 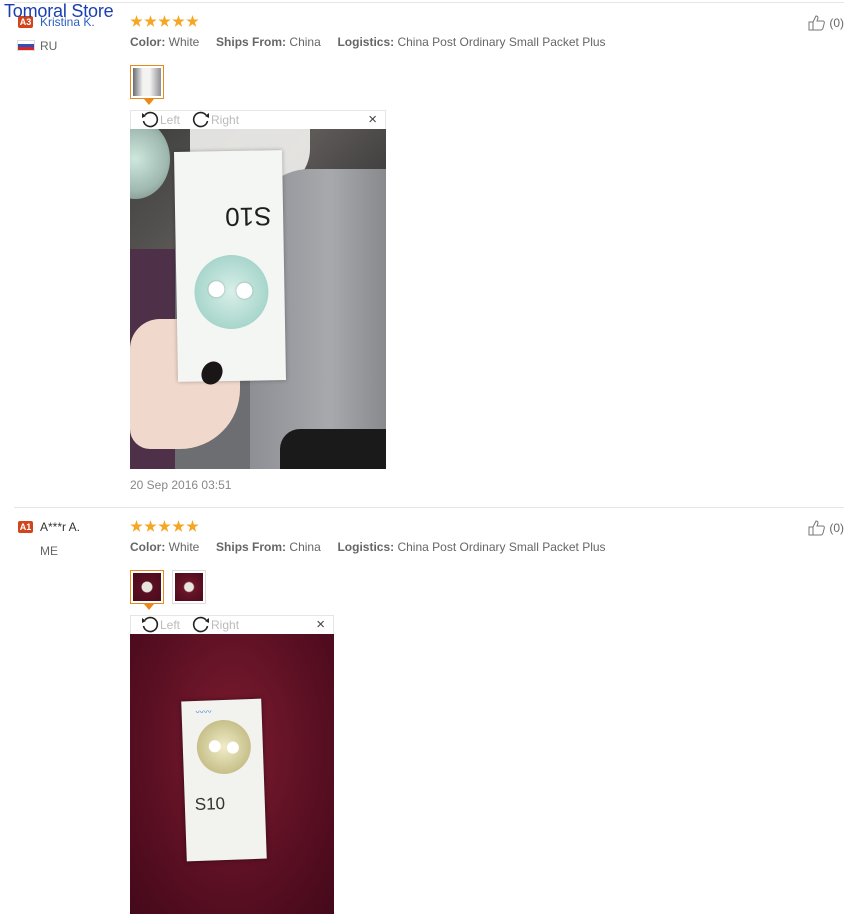 I want to click on review-photo: S10, so click(x=258, y=299).